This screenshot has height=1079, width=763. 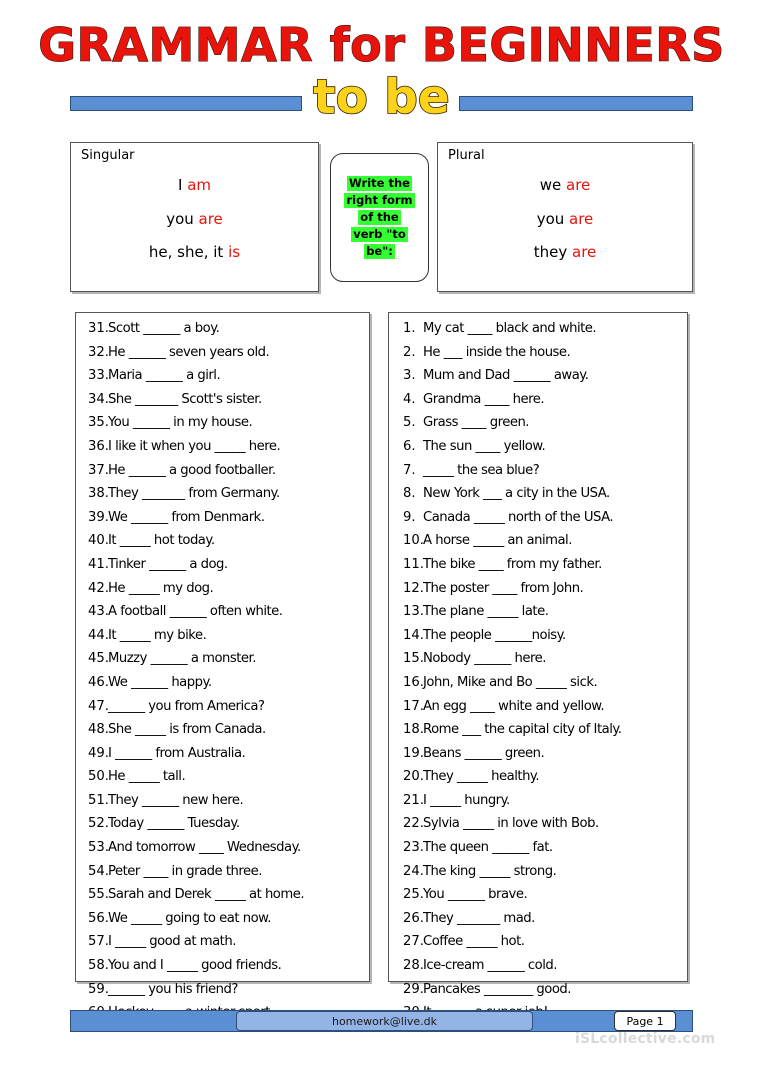 What do you see at coordinates (222, 611) in the screenshot?
I see `exercise-item: 43. A football ______ often white.` at bounding box center [222, 611].